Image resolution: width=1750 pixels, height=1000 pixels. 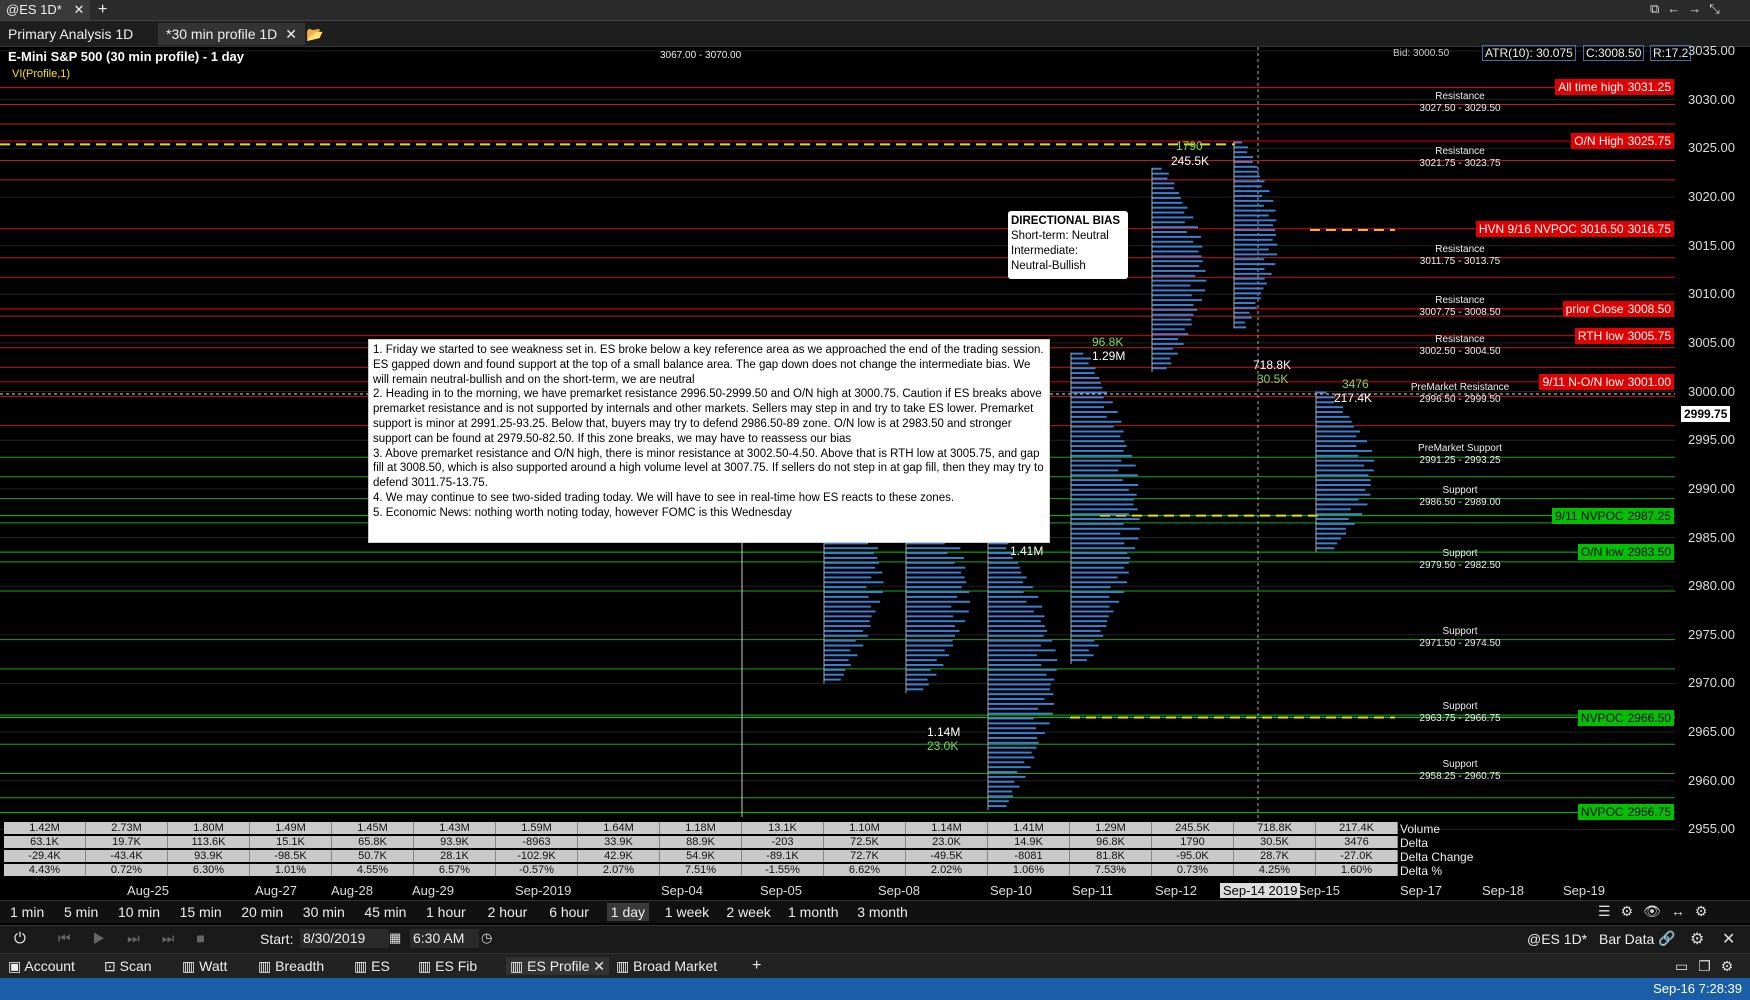 What do you see at coordinates (291, 842) in the screenshot?
I see `stats-cell: 15.1K` at bounding box center [291, 842].